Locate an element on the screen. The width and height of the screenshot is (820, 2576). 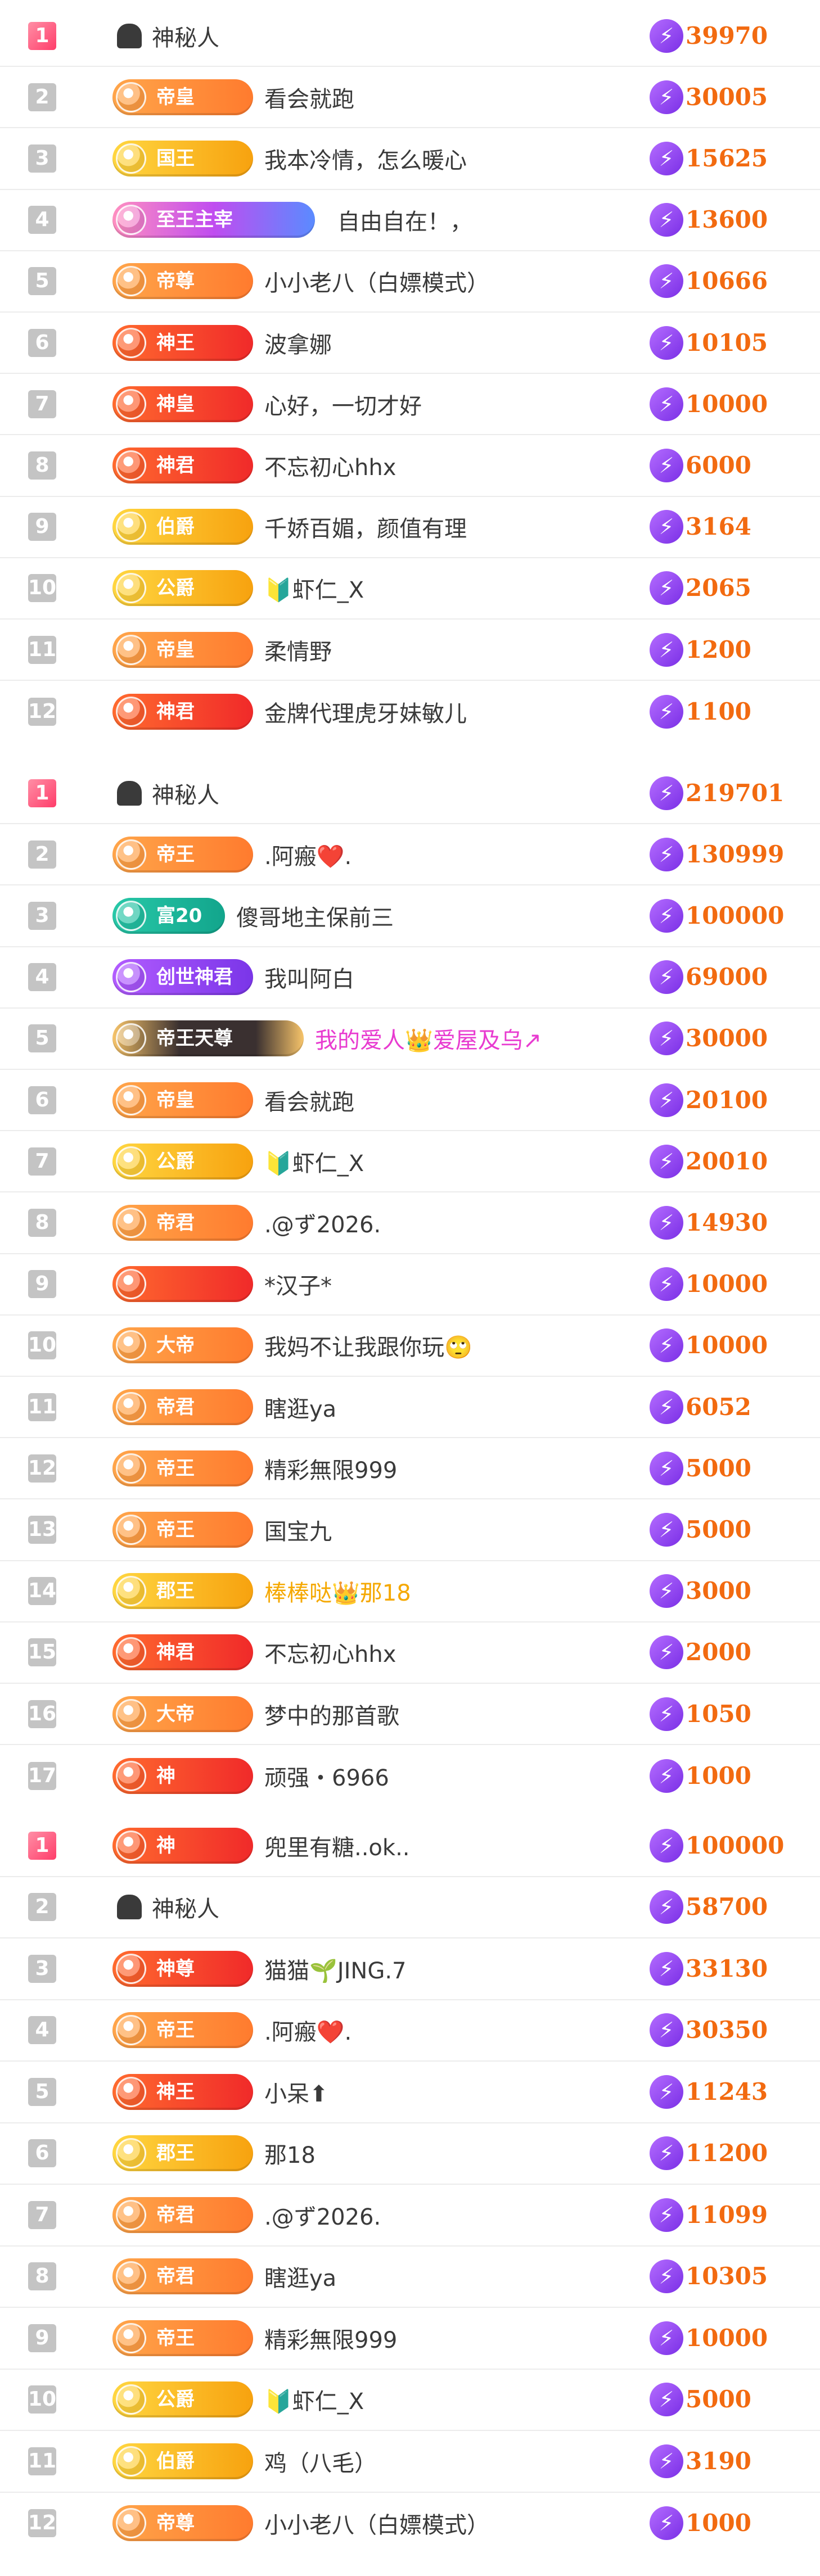
list-item: 9 *汉子* ⚡ 10000 is located at coordinates (410, 1285).